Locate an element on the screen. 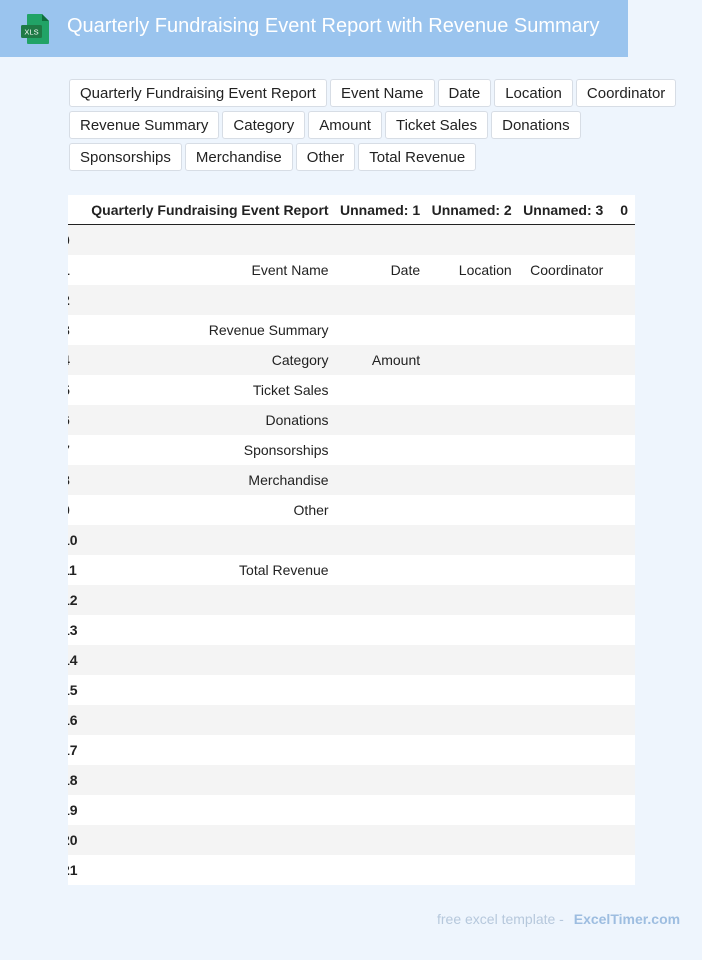  table-cell: Total Revenue is located at coordinates (207, 570).